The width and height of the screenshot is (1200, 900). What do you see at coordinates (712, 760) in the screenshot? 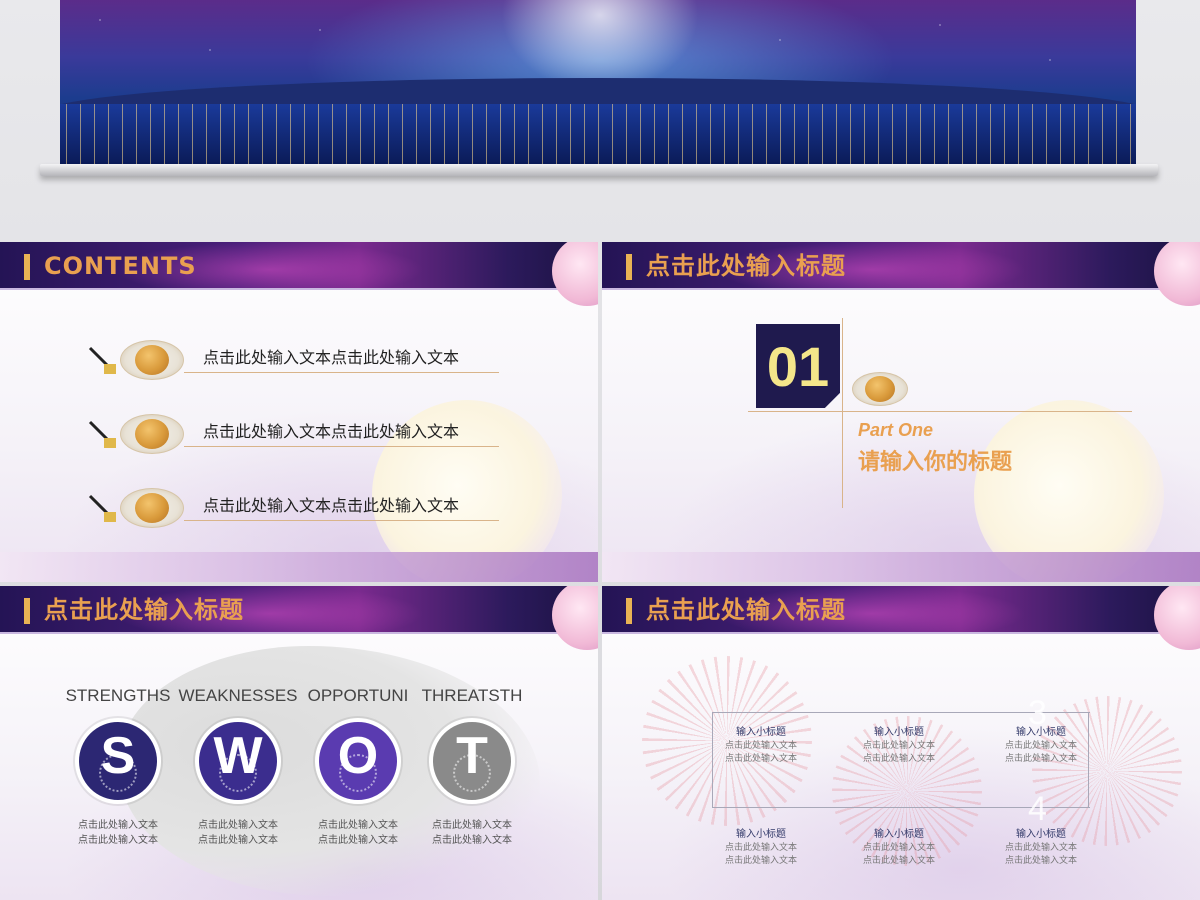
I see `process-line-left` at bounding box center [712, 760].